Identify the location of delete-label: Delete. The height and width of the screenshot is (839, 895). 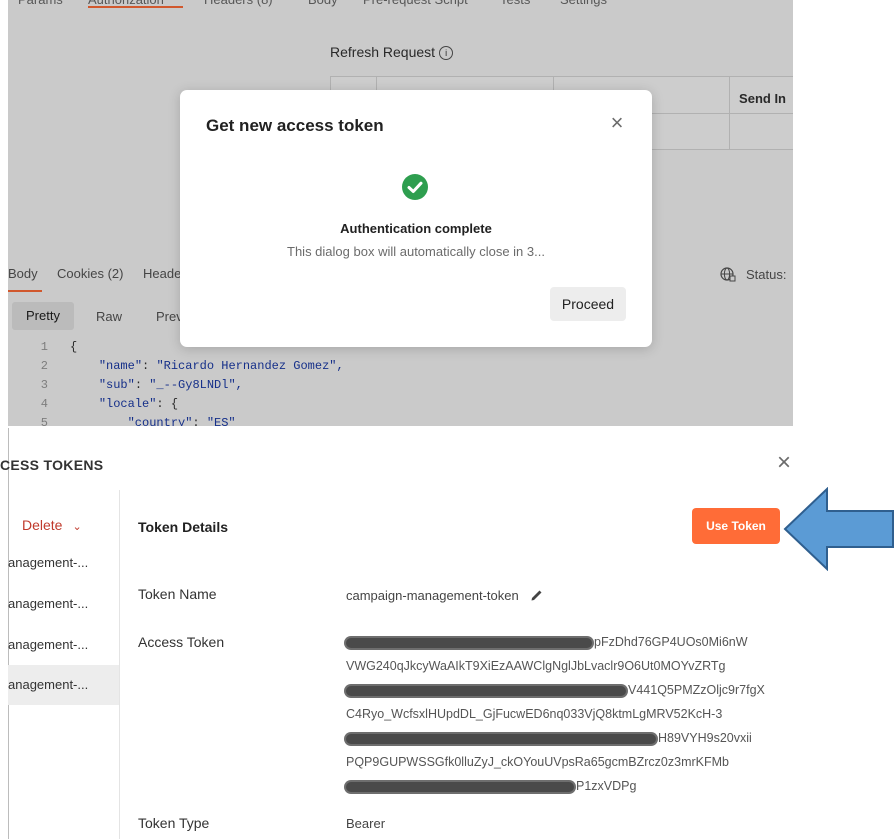
(42, 525).